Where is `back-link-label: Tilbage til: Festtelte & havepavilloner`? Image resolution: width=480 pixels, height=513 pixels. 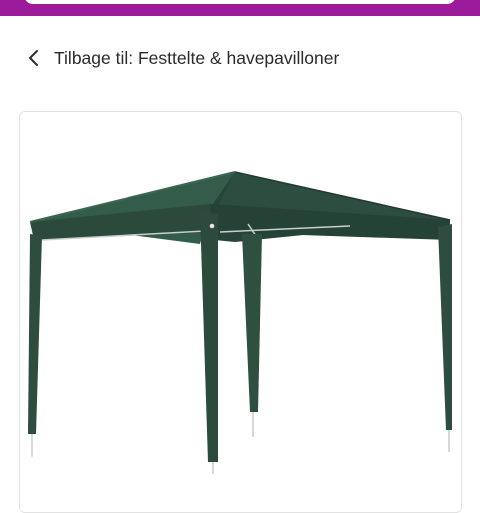
back-link-label: Tilbage til: Festtelte & havepavilloner is located at coordinates (196, 58).